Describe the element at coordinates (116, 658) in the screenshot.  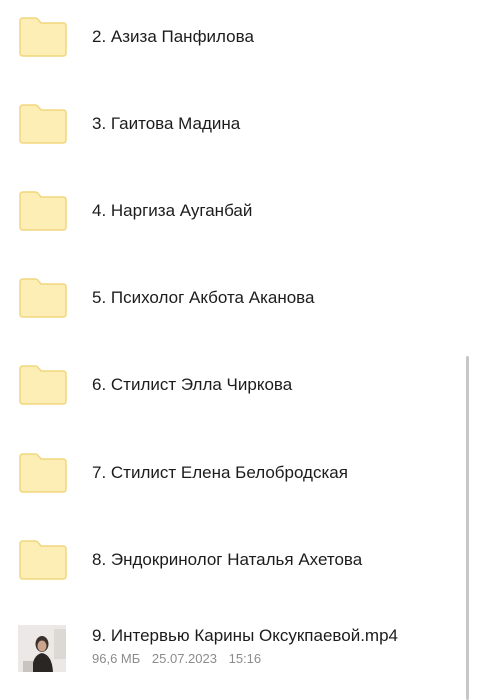
I see `file-size: 96,6 МБ` at that location.